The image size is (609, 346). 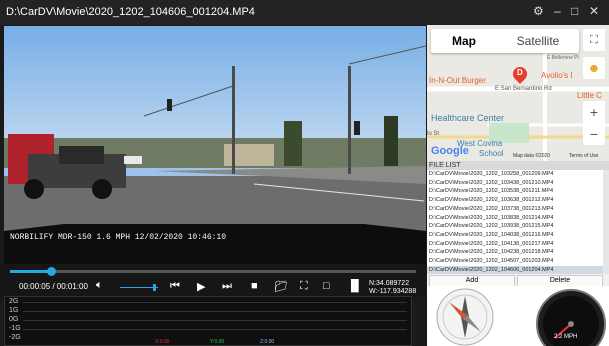 I want to click on graph-y-label: 0G, so click(x=14, y=319).